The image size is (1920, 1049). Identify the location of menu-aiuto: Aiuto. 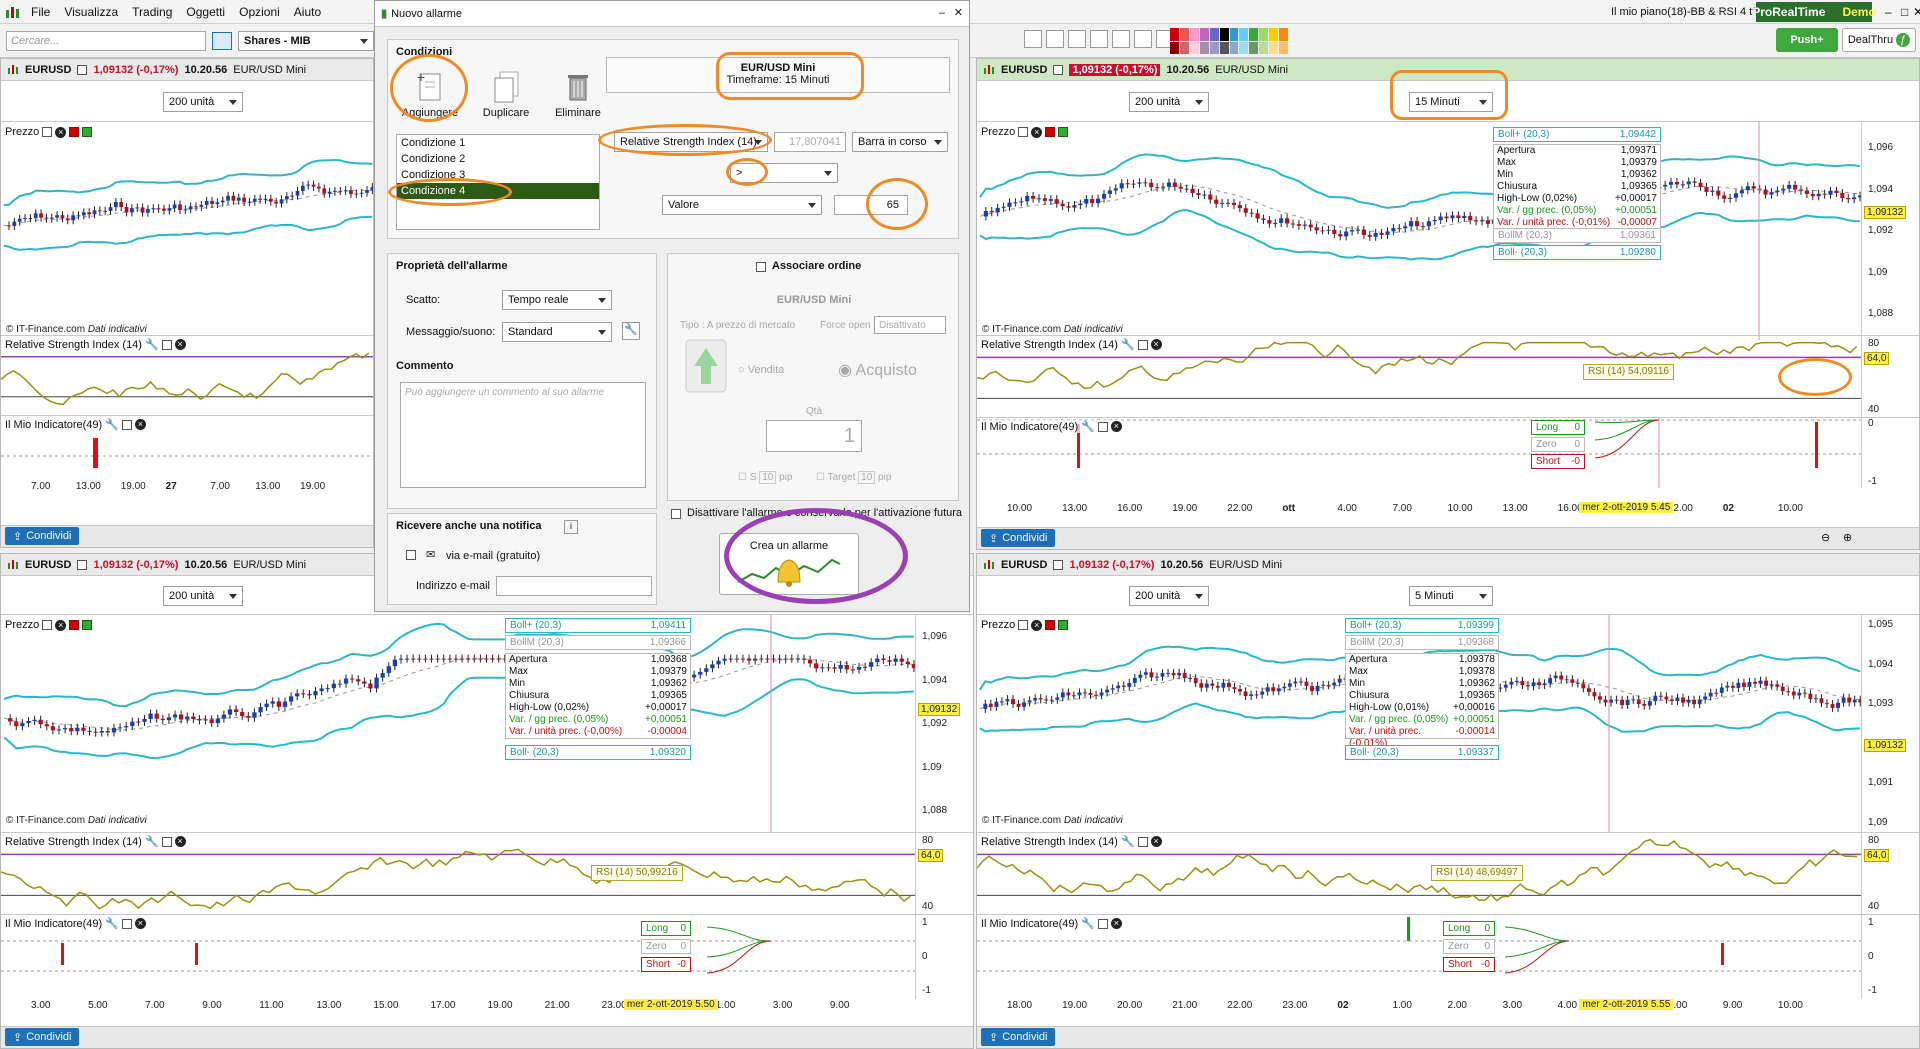
(307, 12).